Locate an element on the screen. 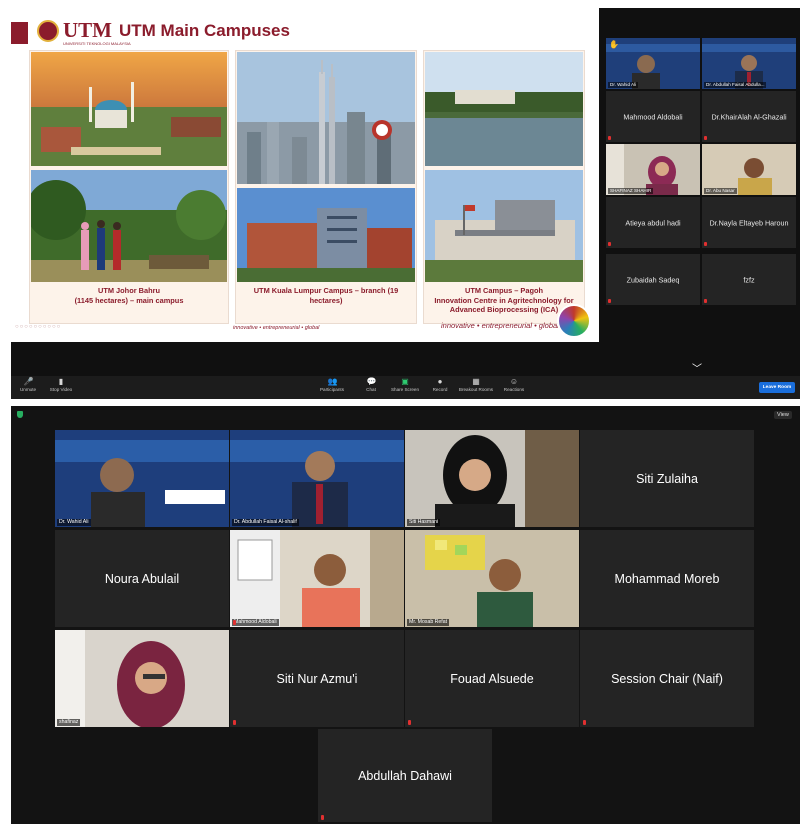 Image resolution: width=806 pixels, height=826 pixels. video-camera-icon: ▮ is located at coordinates (61, 381).